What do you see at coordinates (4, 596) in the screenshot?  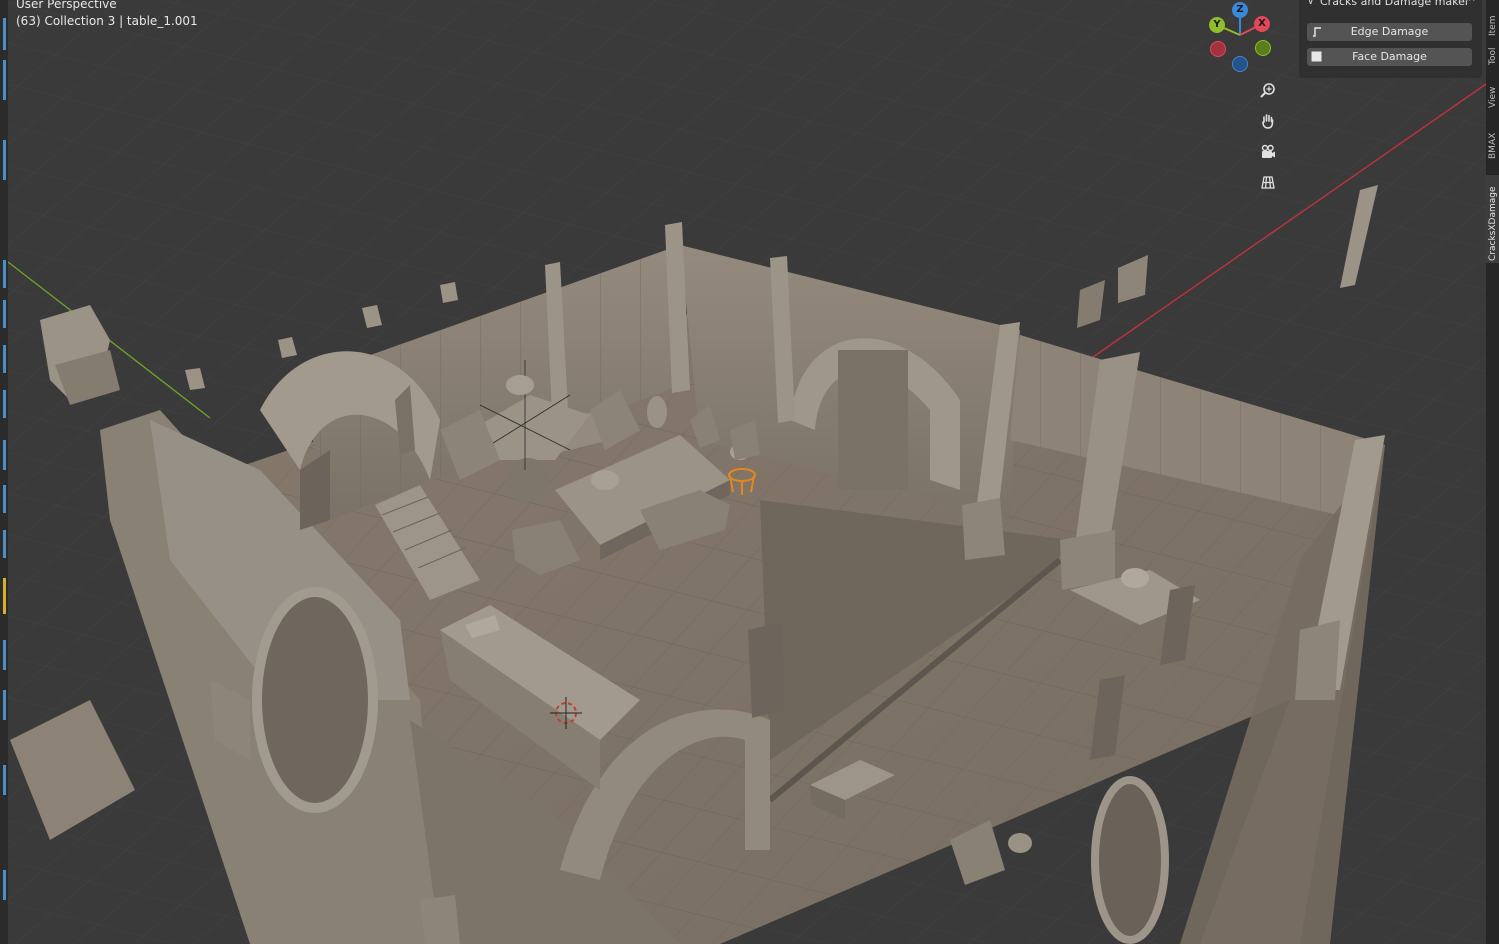 I see `toolbar-tick-active` at bounding box center [4, 596].